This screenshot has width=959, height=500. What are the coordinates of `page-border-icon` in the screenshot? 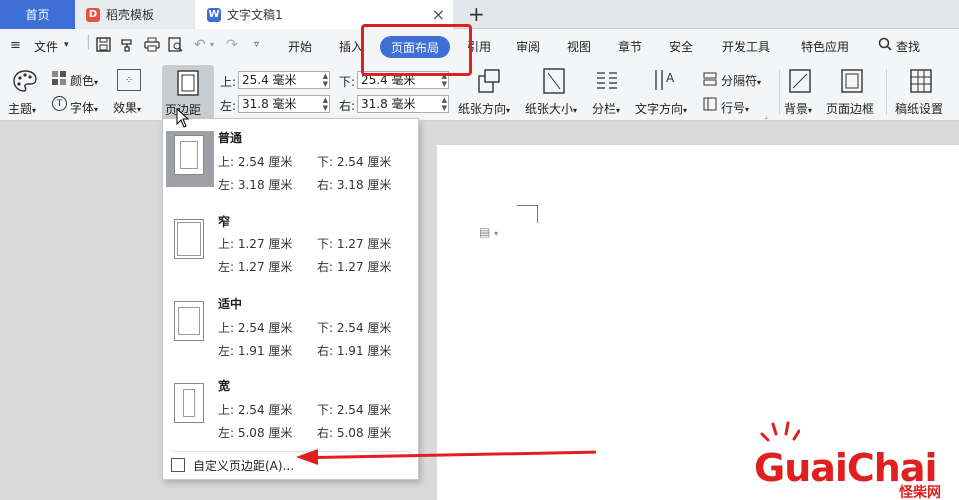 It's located at (852, 81).